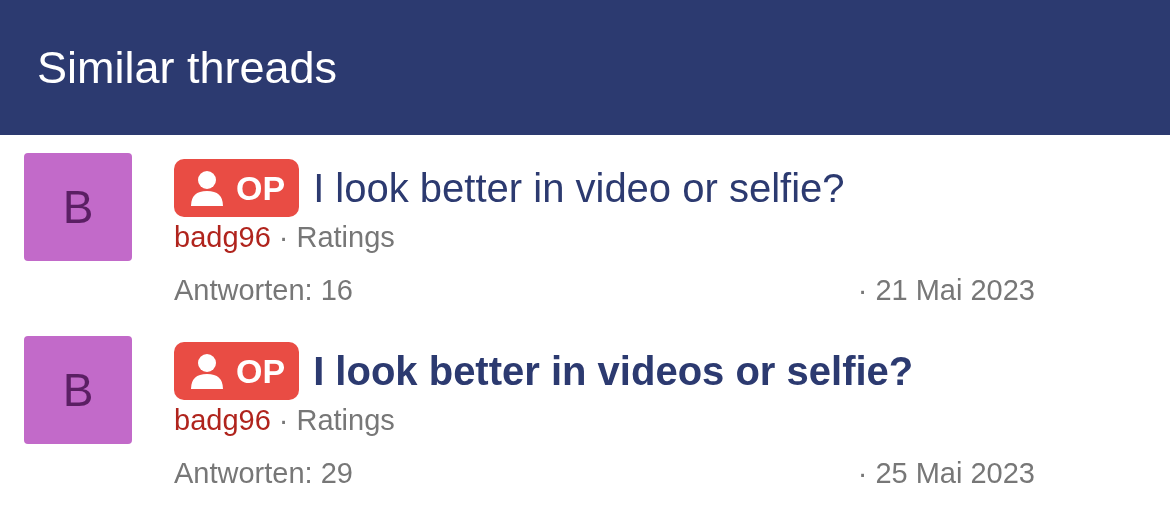 The height and width of the screenshot is (531, 1170). I want to click on thread-title-link: I look better in video or selfie?, so click(579, 188).